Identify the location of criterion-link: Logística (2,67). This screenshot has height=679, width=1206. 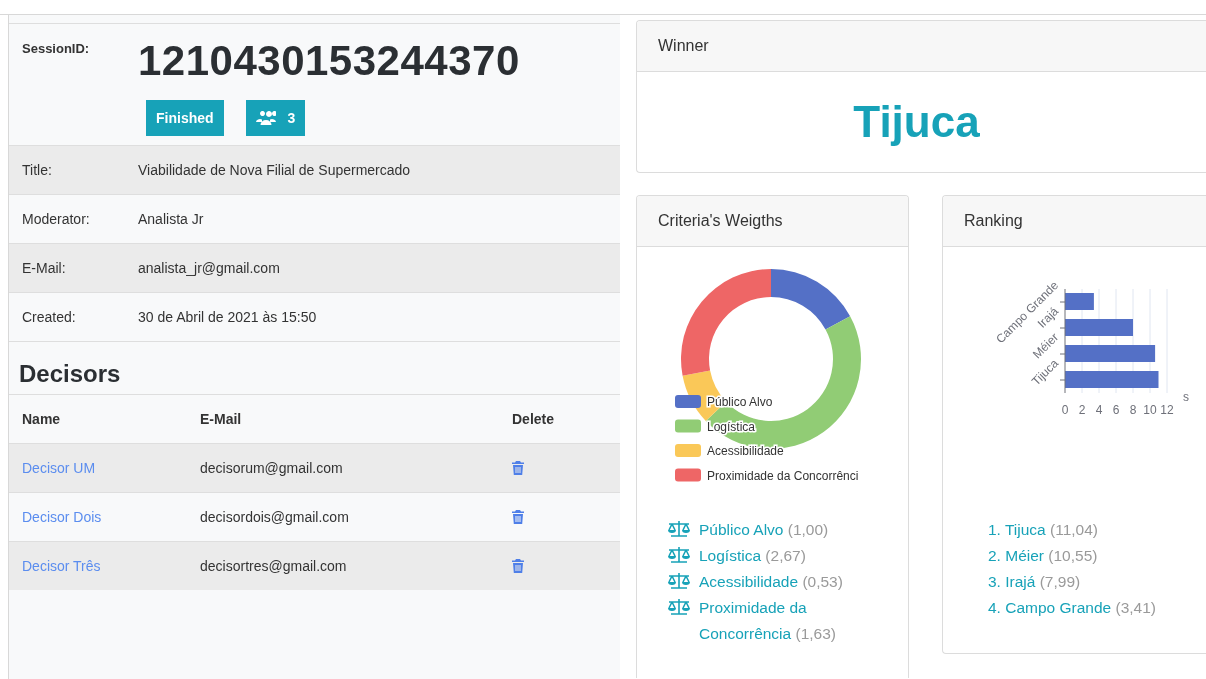
(752, 556).